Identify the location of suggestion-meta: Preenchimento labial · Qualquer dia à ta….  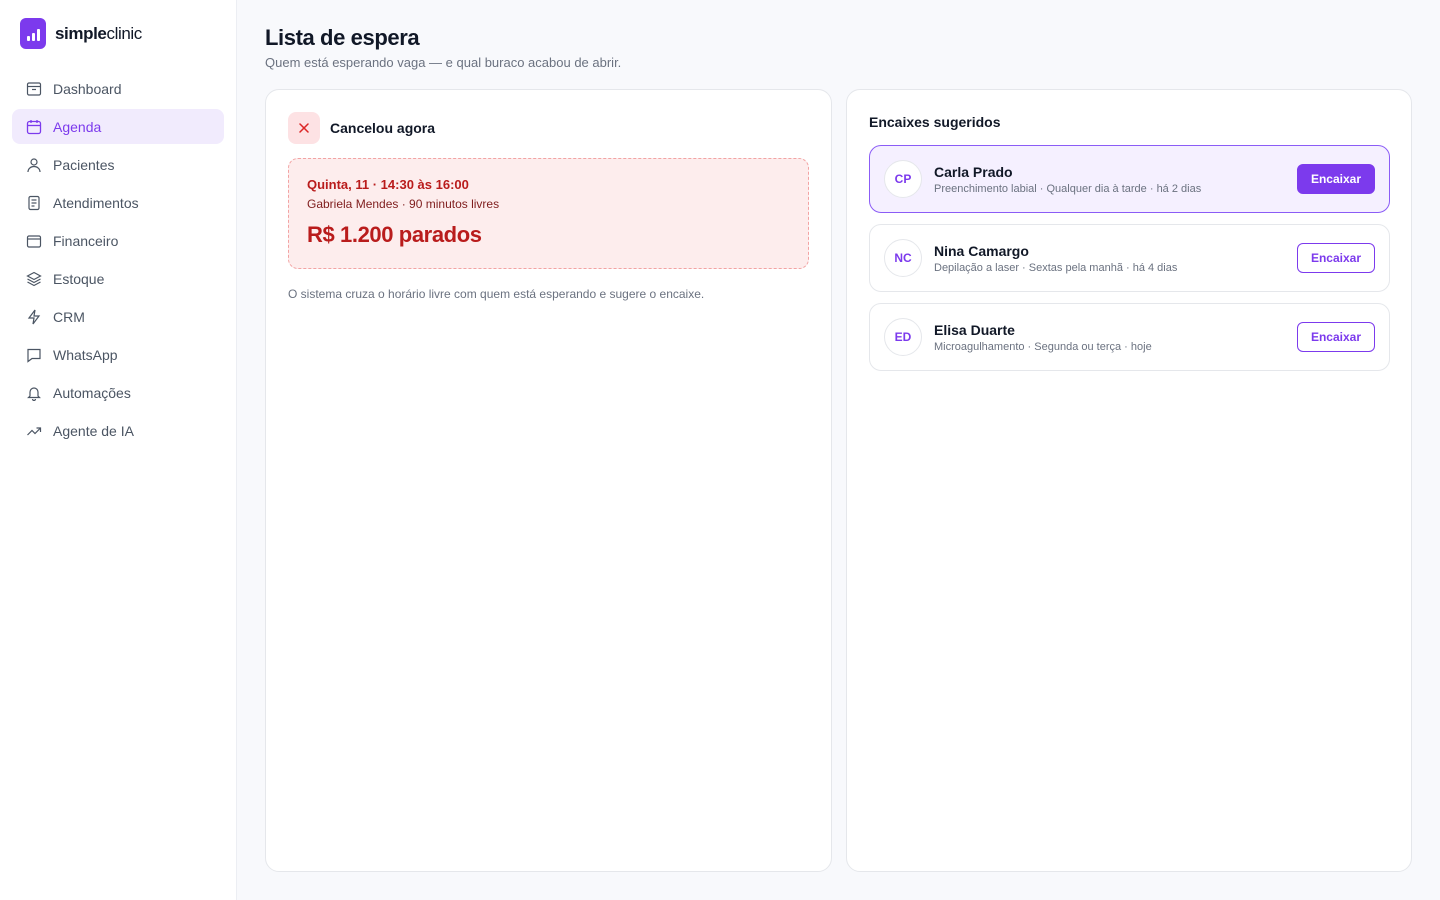
(1068, 188).